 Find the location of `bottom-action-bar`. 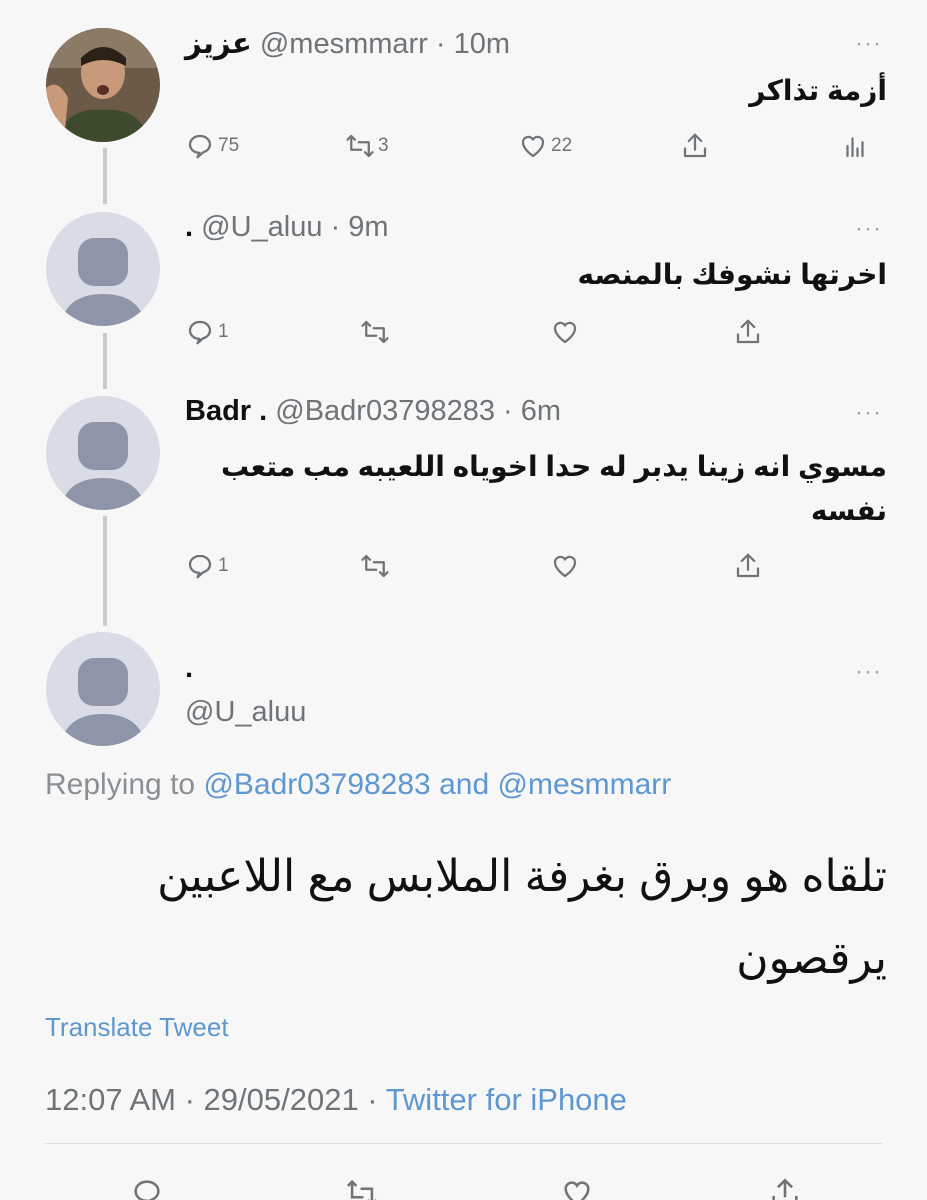

bottom-action-bar is located at coordinates (463, 1185).